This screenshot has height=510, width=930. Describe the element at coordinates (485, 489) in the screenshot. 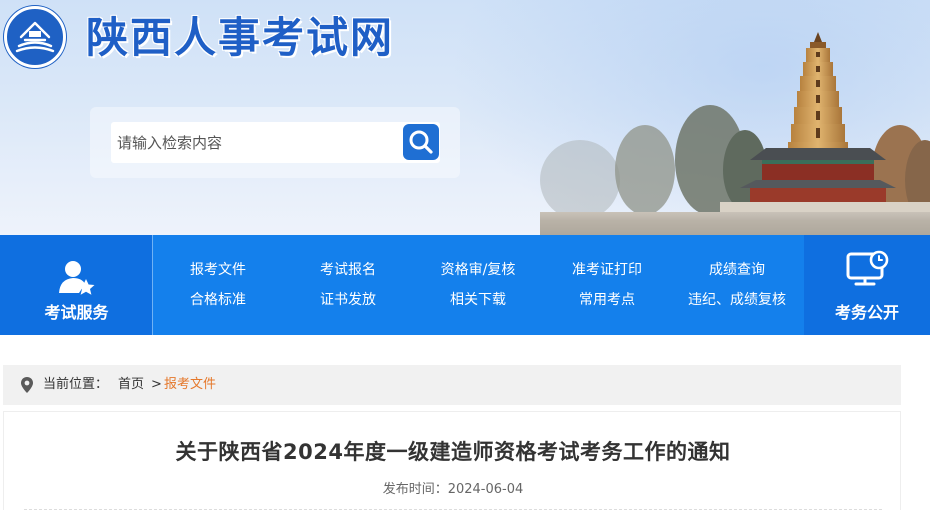

I see `publish-date: 2024-06-04` at that location.